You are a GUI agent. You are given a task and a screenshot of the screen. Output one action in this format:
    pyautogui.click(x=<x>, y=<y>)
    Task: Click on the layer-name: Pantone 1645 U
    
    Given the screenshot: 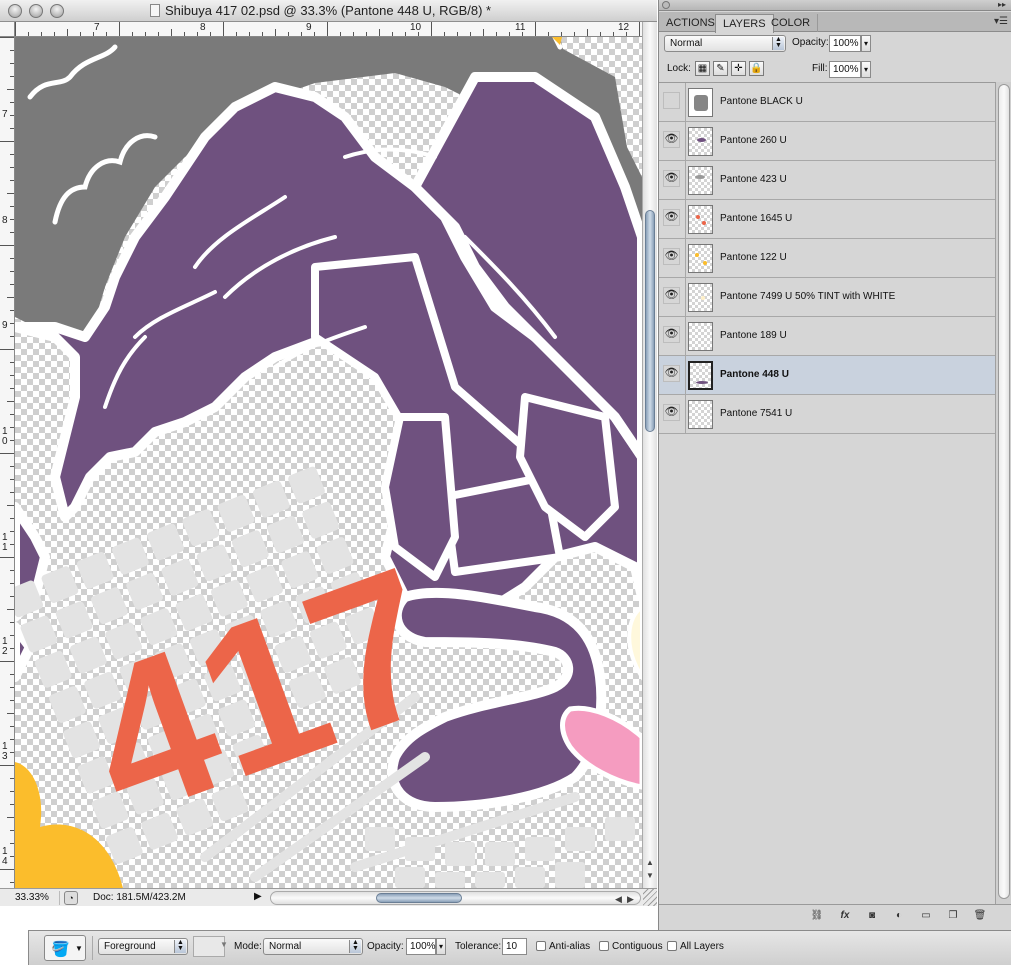 What is the action you would take?
    pyautogui.click(x=756, y=218)
    